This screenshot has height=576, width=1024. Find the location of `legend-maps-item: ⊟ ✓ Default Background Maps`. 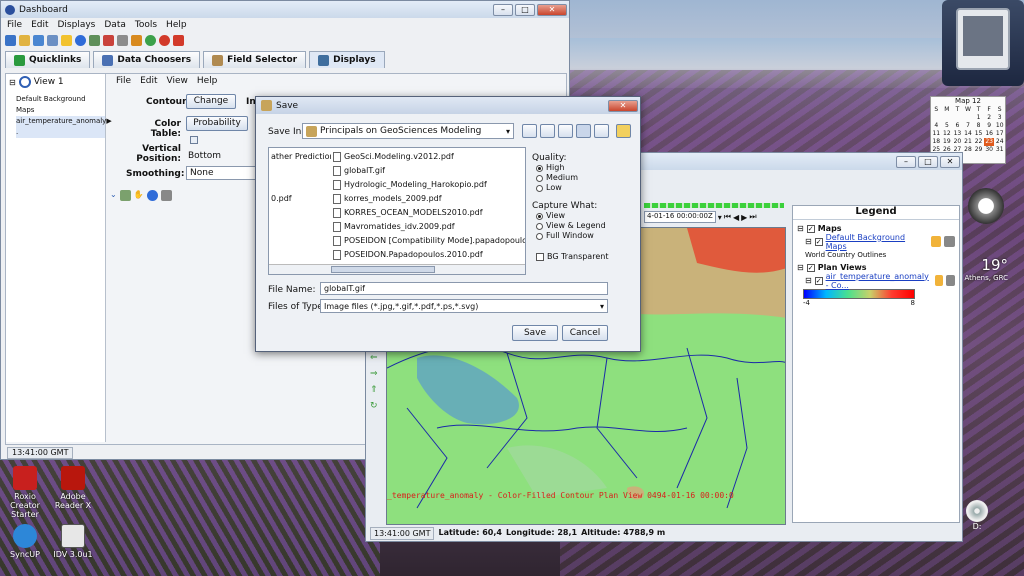

legend-maps-item: ⊟ ✓ Default Background Maps is located at coordinates (876, 242).